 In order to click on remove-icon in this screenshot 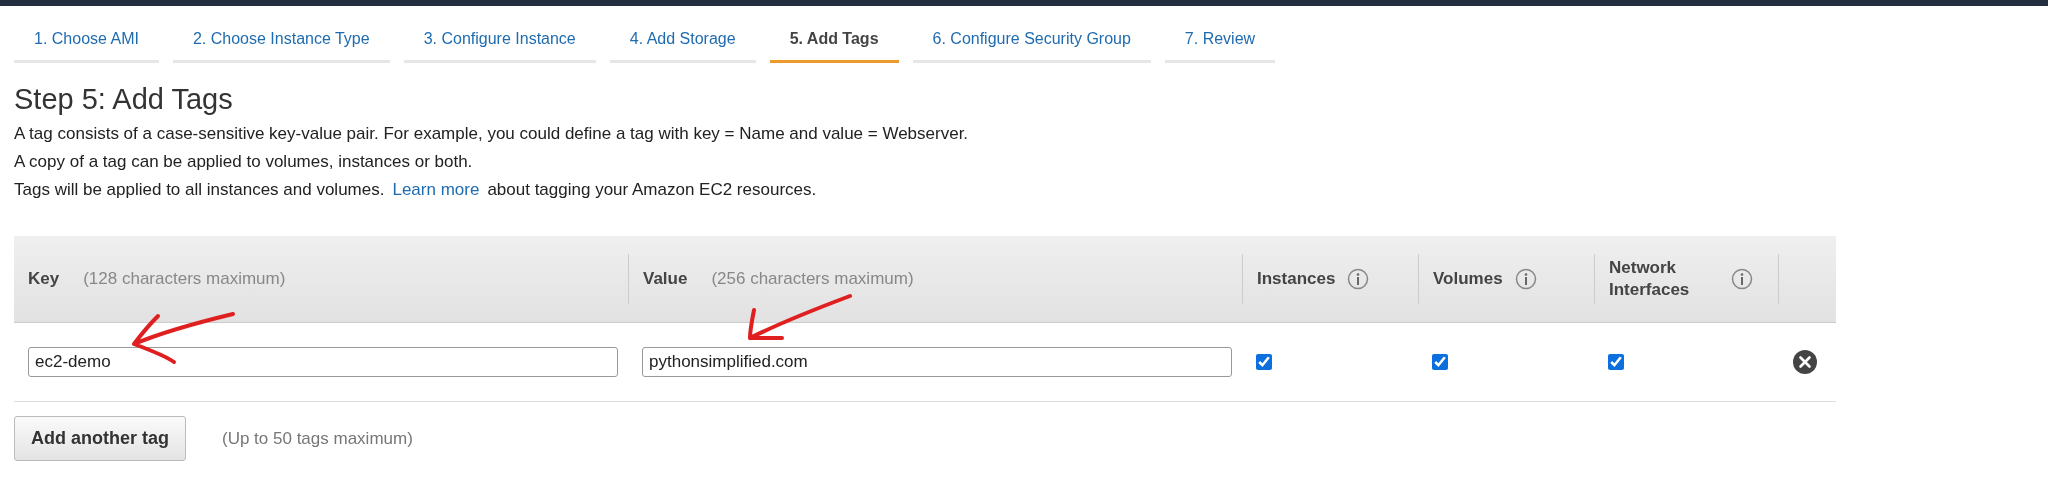, I will do `click(1805, 362)`.